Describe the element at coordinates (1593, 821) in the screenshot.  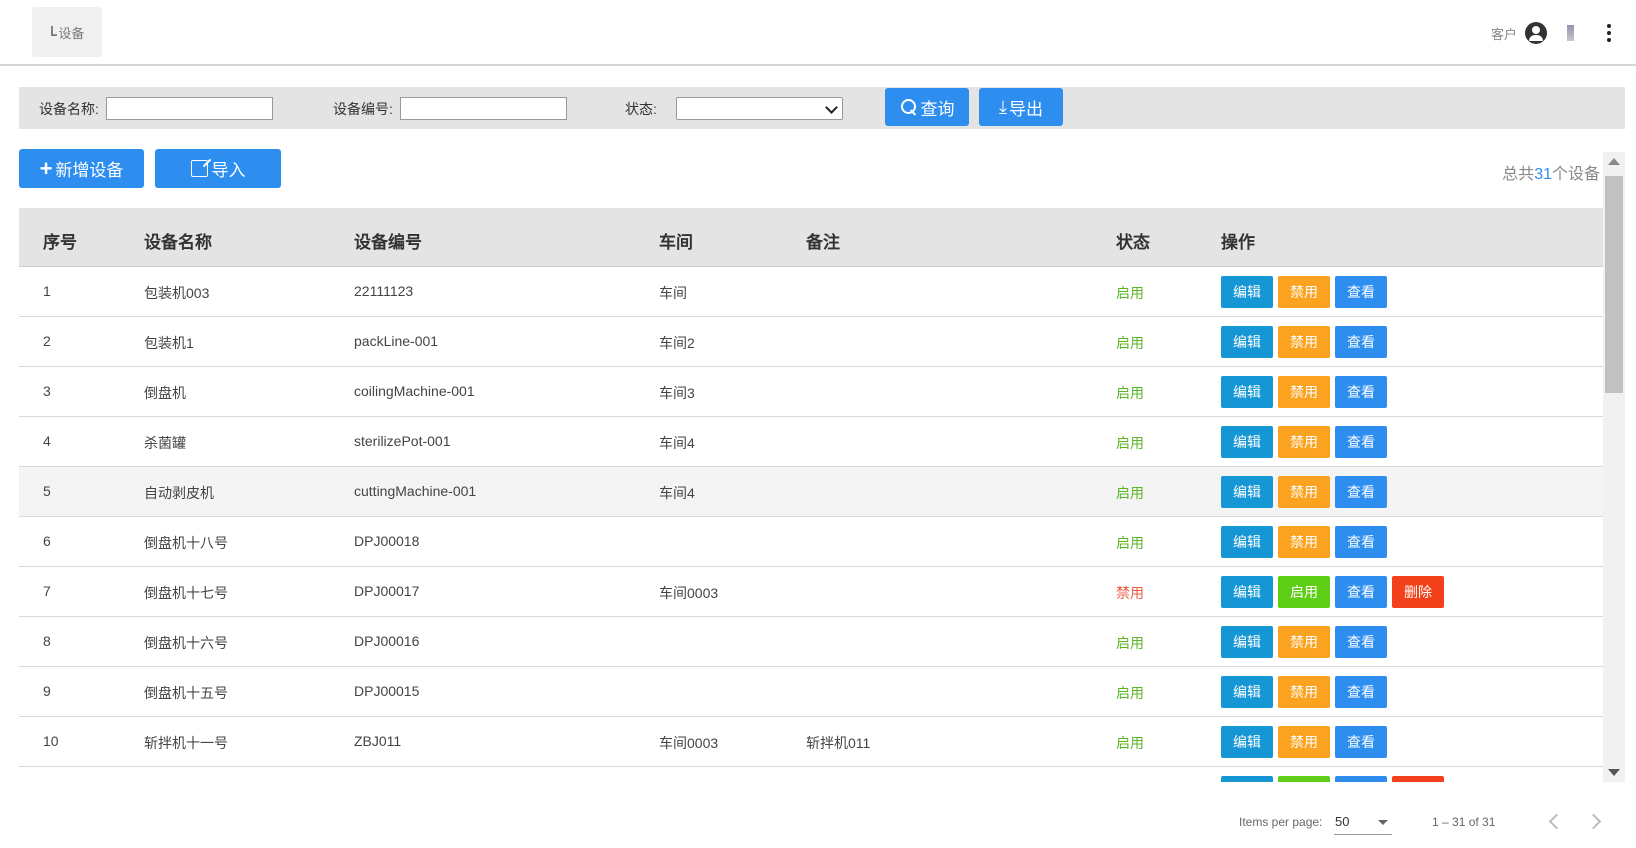
I see `next-page-icon` at that location.